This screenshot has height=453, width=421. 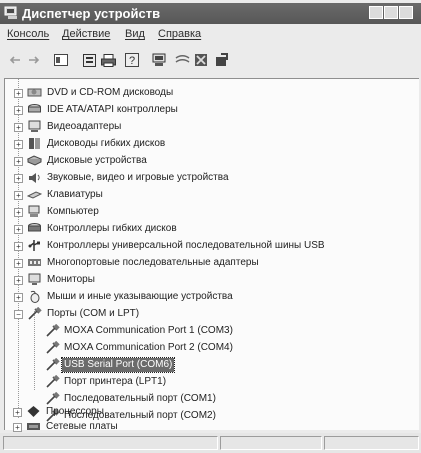 I want to click on tree-item-label: Видеоадаптеры, so click(x=84, y=126).